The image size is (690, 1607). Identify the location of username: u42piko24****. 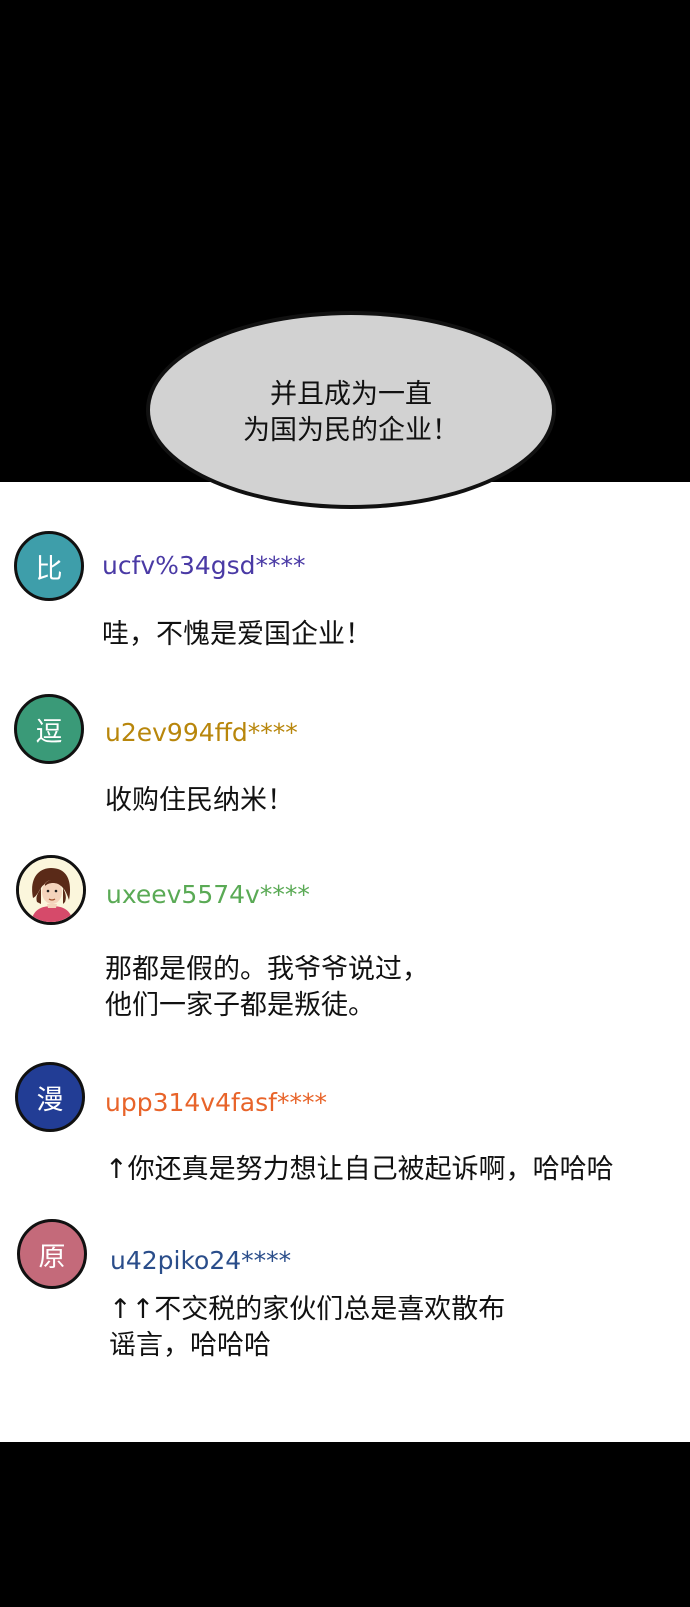
(200, 1260).